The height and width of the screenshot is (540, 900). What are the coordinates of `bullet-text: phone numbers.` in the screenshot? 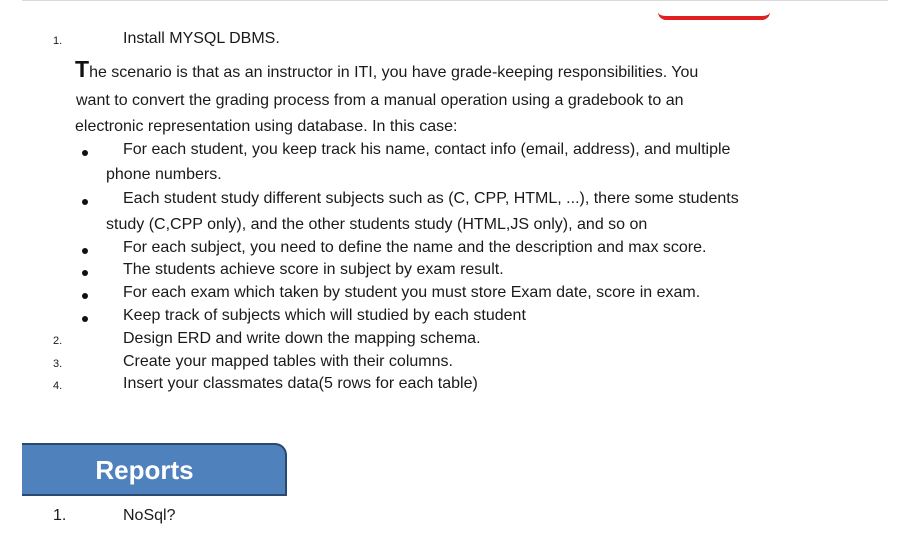 It's located at (164, 174).